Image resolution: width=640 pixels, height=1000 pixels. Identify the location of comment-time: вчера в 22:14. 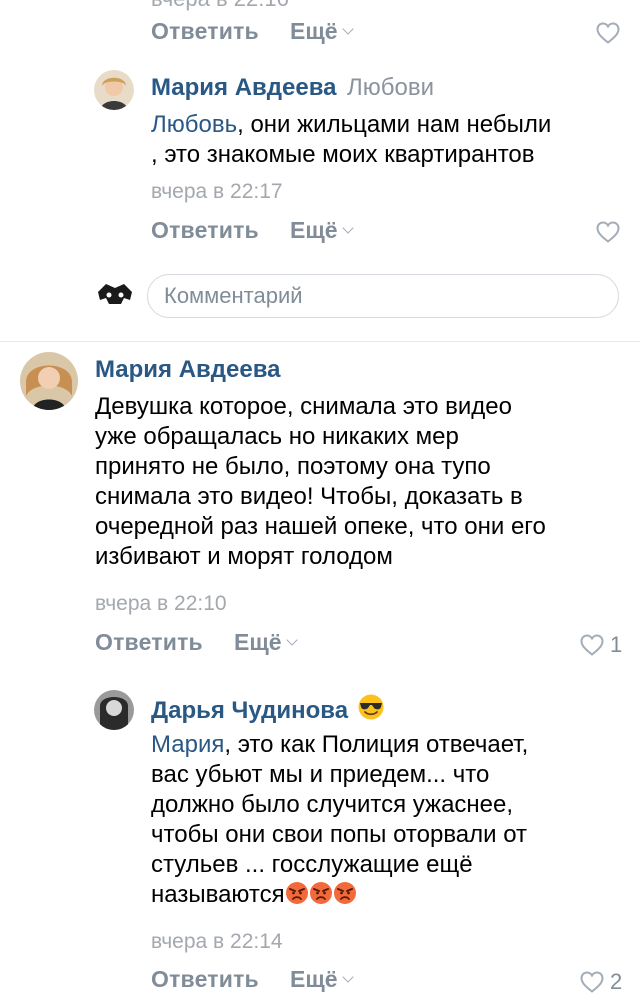
(217, 941).